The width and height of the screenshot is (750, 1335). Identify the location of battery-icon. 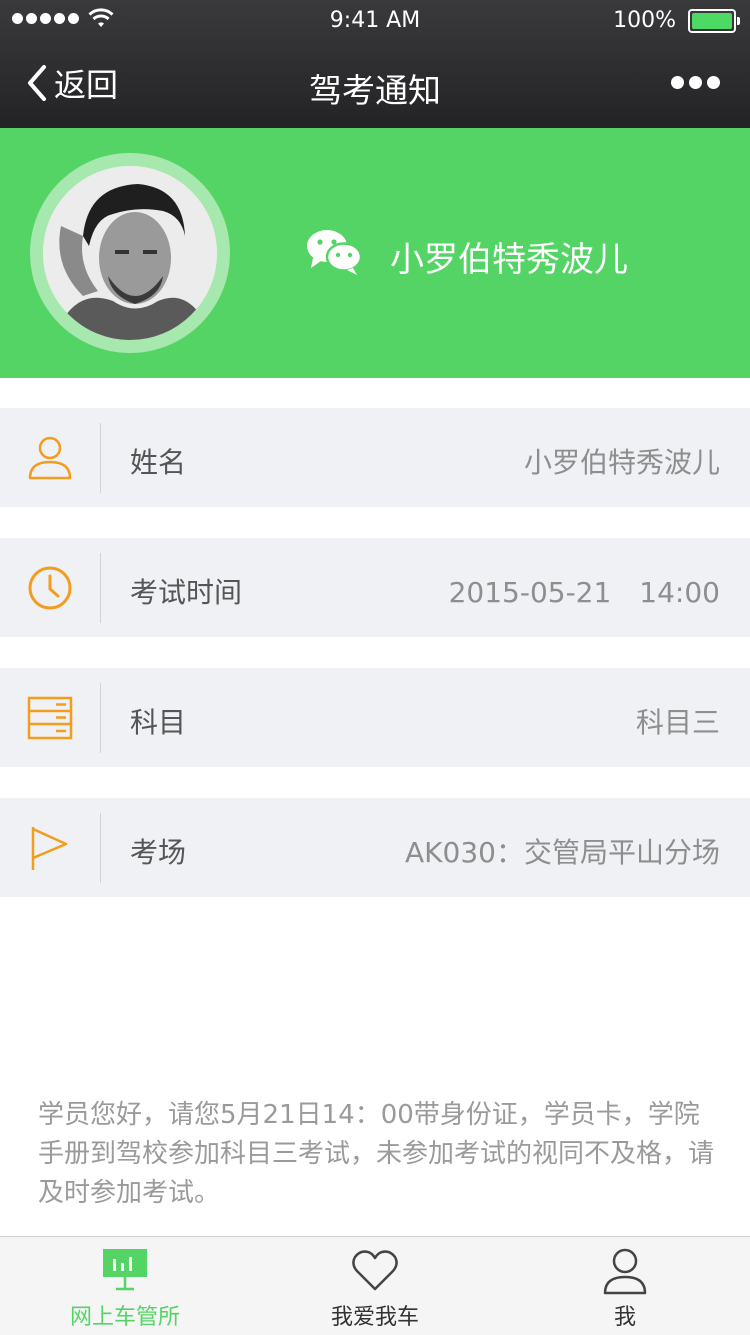
(714, 21).